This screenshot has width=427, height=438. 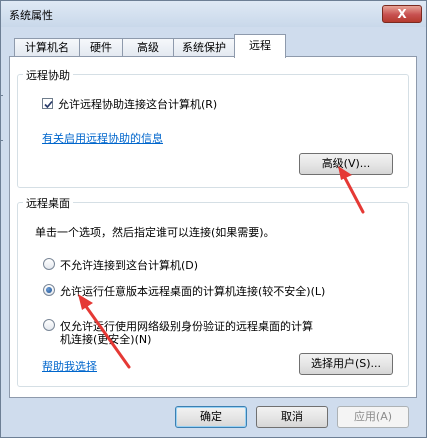 What do you see at coordinates (260, 46) in the screenshot?
I see `tab-remote: 远程` at bounding box center [260, 46].